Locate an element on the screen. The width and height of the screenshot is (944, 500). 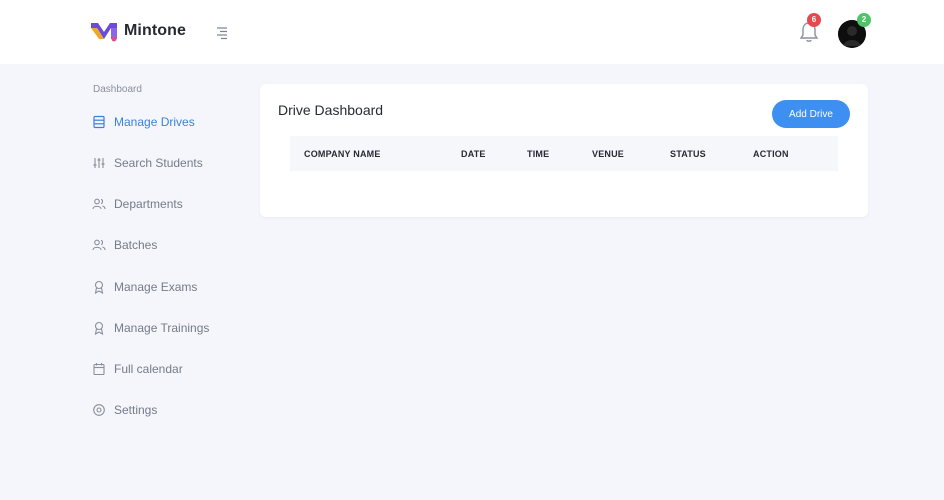
sidebar-item-label: Manage Drives is located at coordinates (154, 122).